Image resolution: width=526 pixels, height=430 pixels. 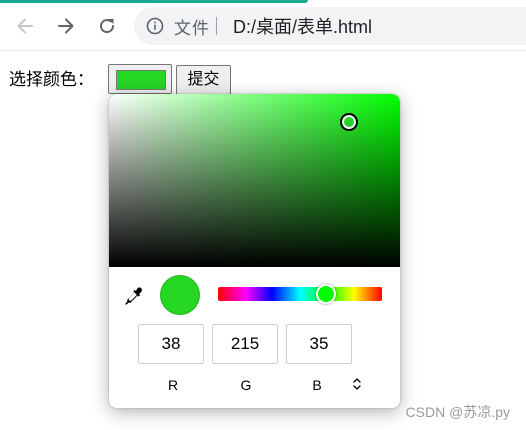 I want to click on address-separator, so click(x=216, y=26).